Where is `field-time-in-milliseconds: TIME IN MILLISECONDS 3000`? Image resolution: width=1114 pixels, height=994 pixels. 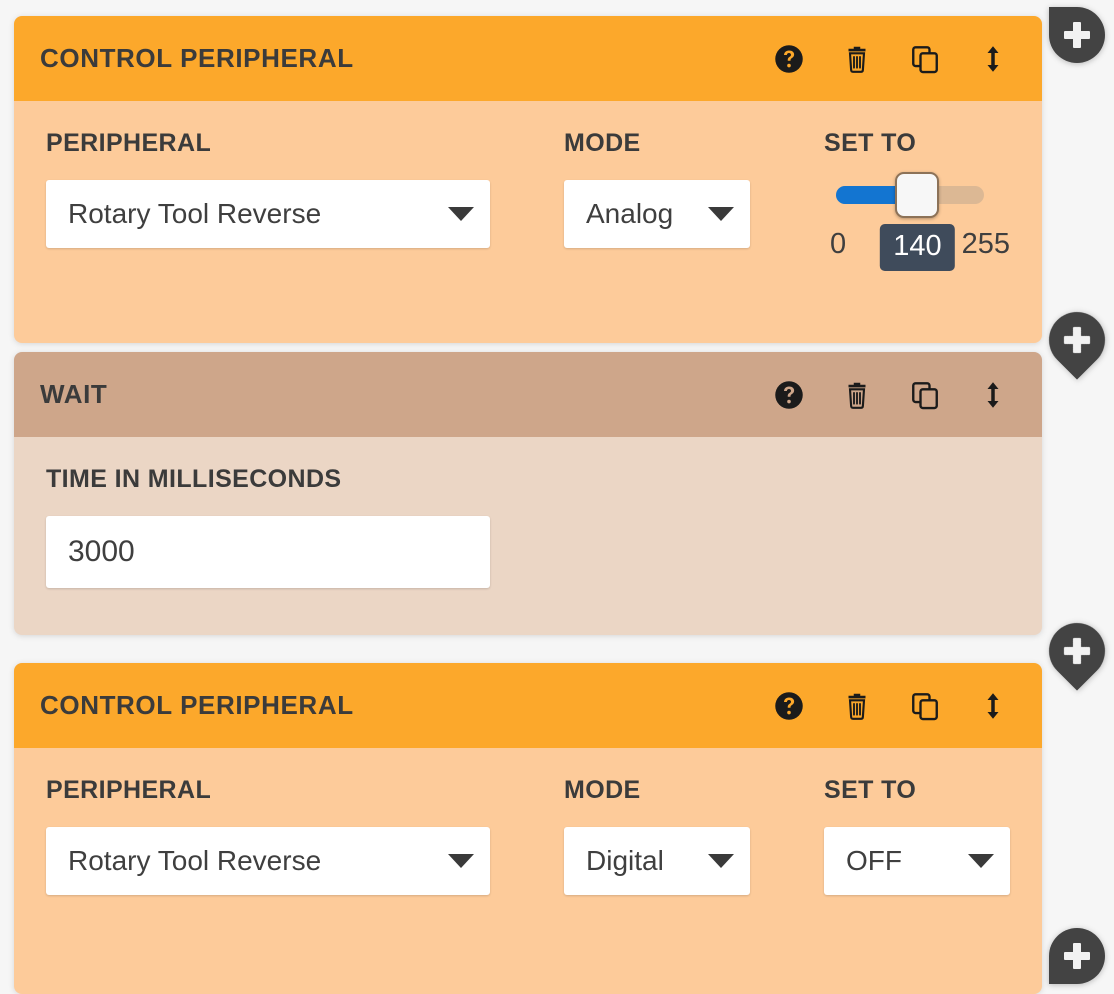
field-time-in-milliseconds: TIME IN MILLISECONDS 3000 is located at coordinates (268, 526).